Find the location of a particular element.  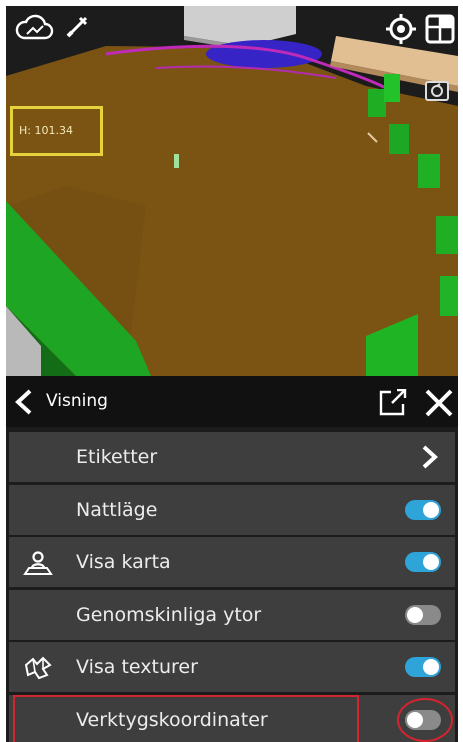

row-verktygskoordinater: Verktygskoordinater is located at coordinates (232, 718).